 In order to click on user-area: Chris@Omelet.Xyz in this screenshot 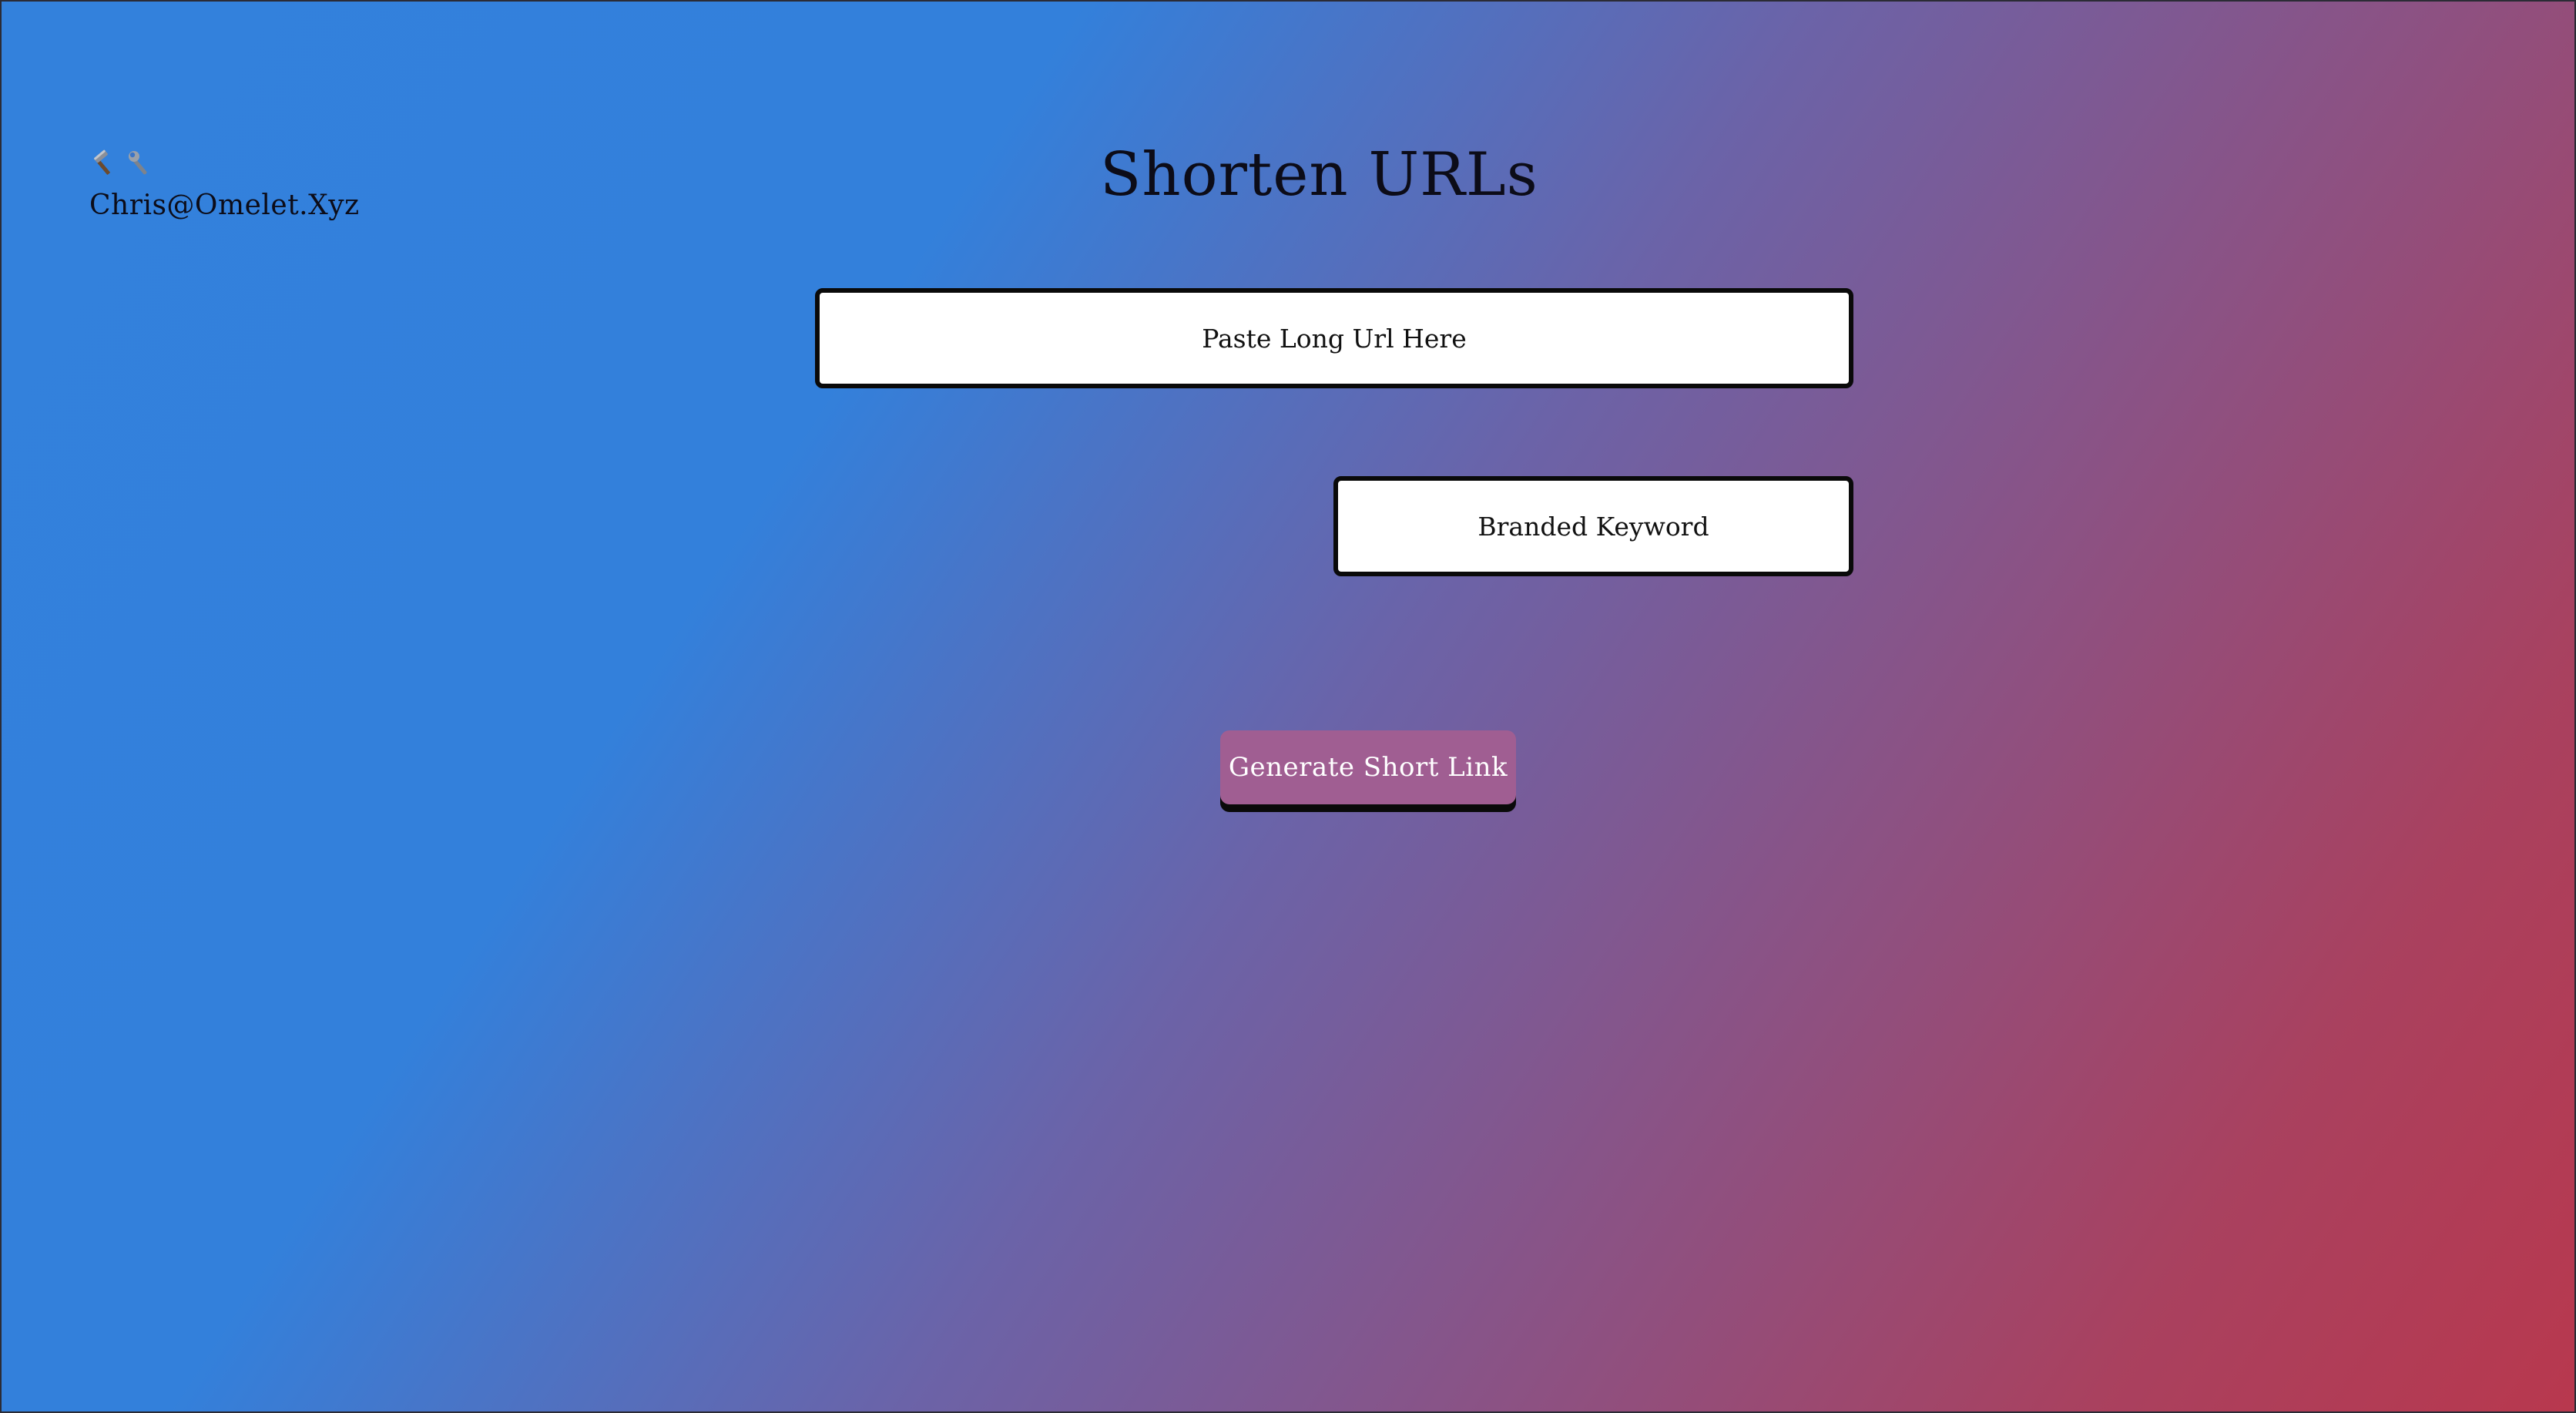, I will do `click(224, 184)`.